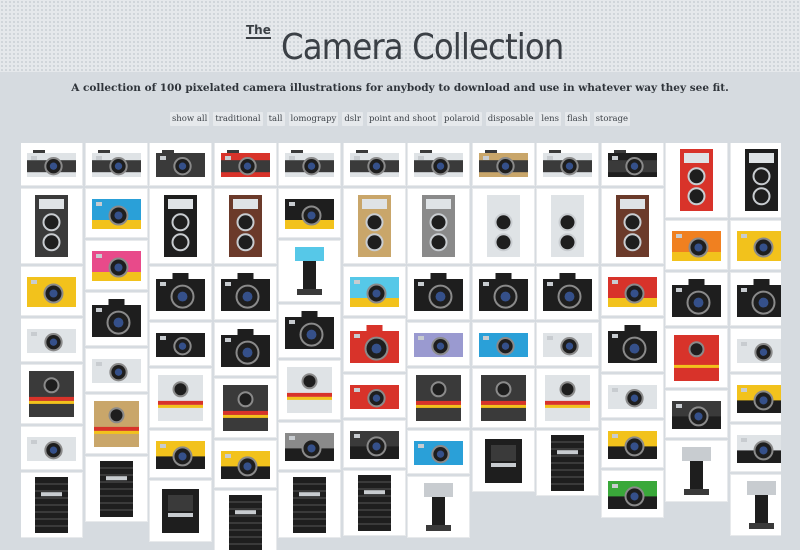 Image resolution: width=800 pixels, height=550 pixels. Describe the element at coordinates (189, 119) in the screenshot. I see `filter-show-all: show all` at that location.